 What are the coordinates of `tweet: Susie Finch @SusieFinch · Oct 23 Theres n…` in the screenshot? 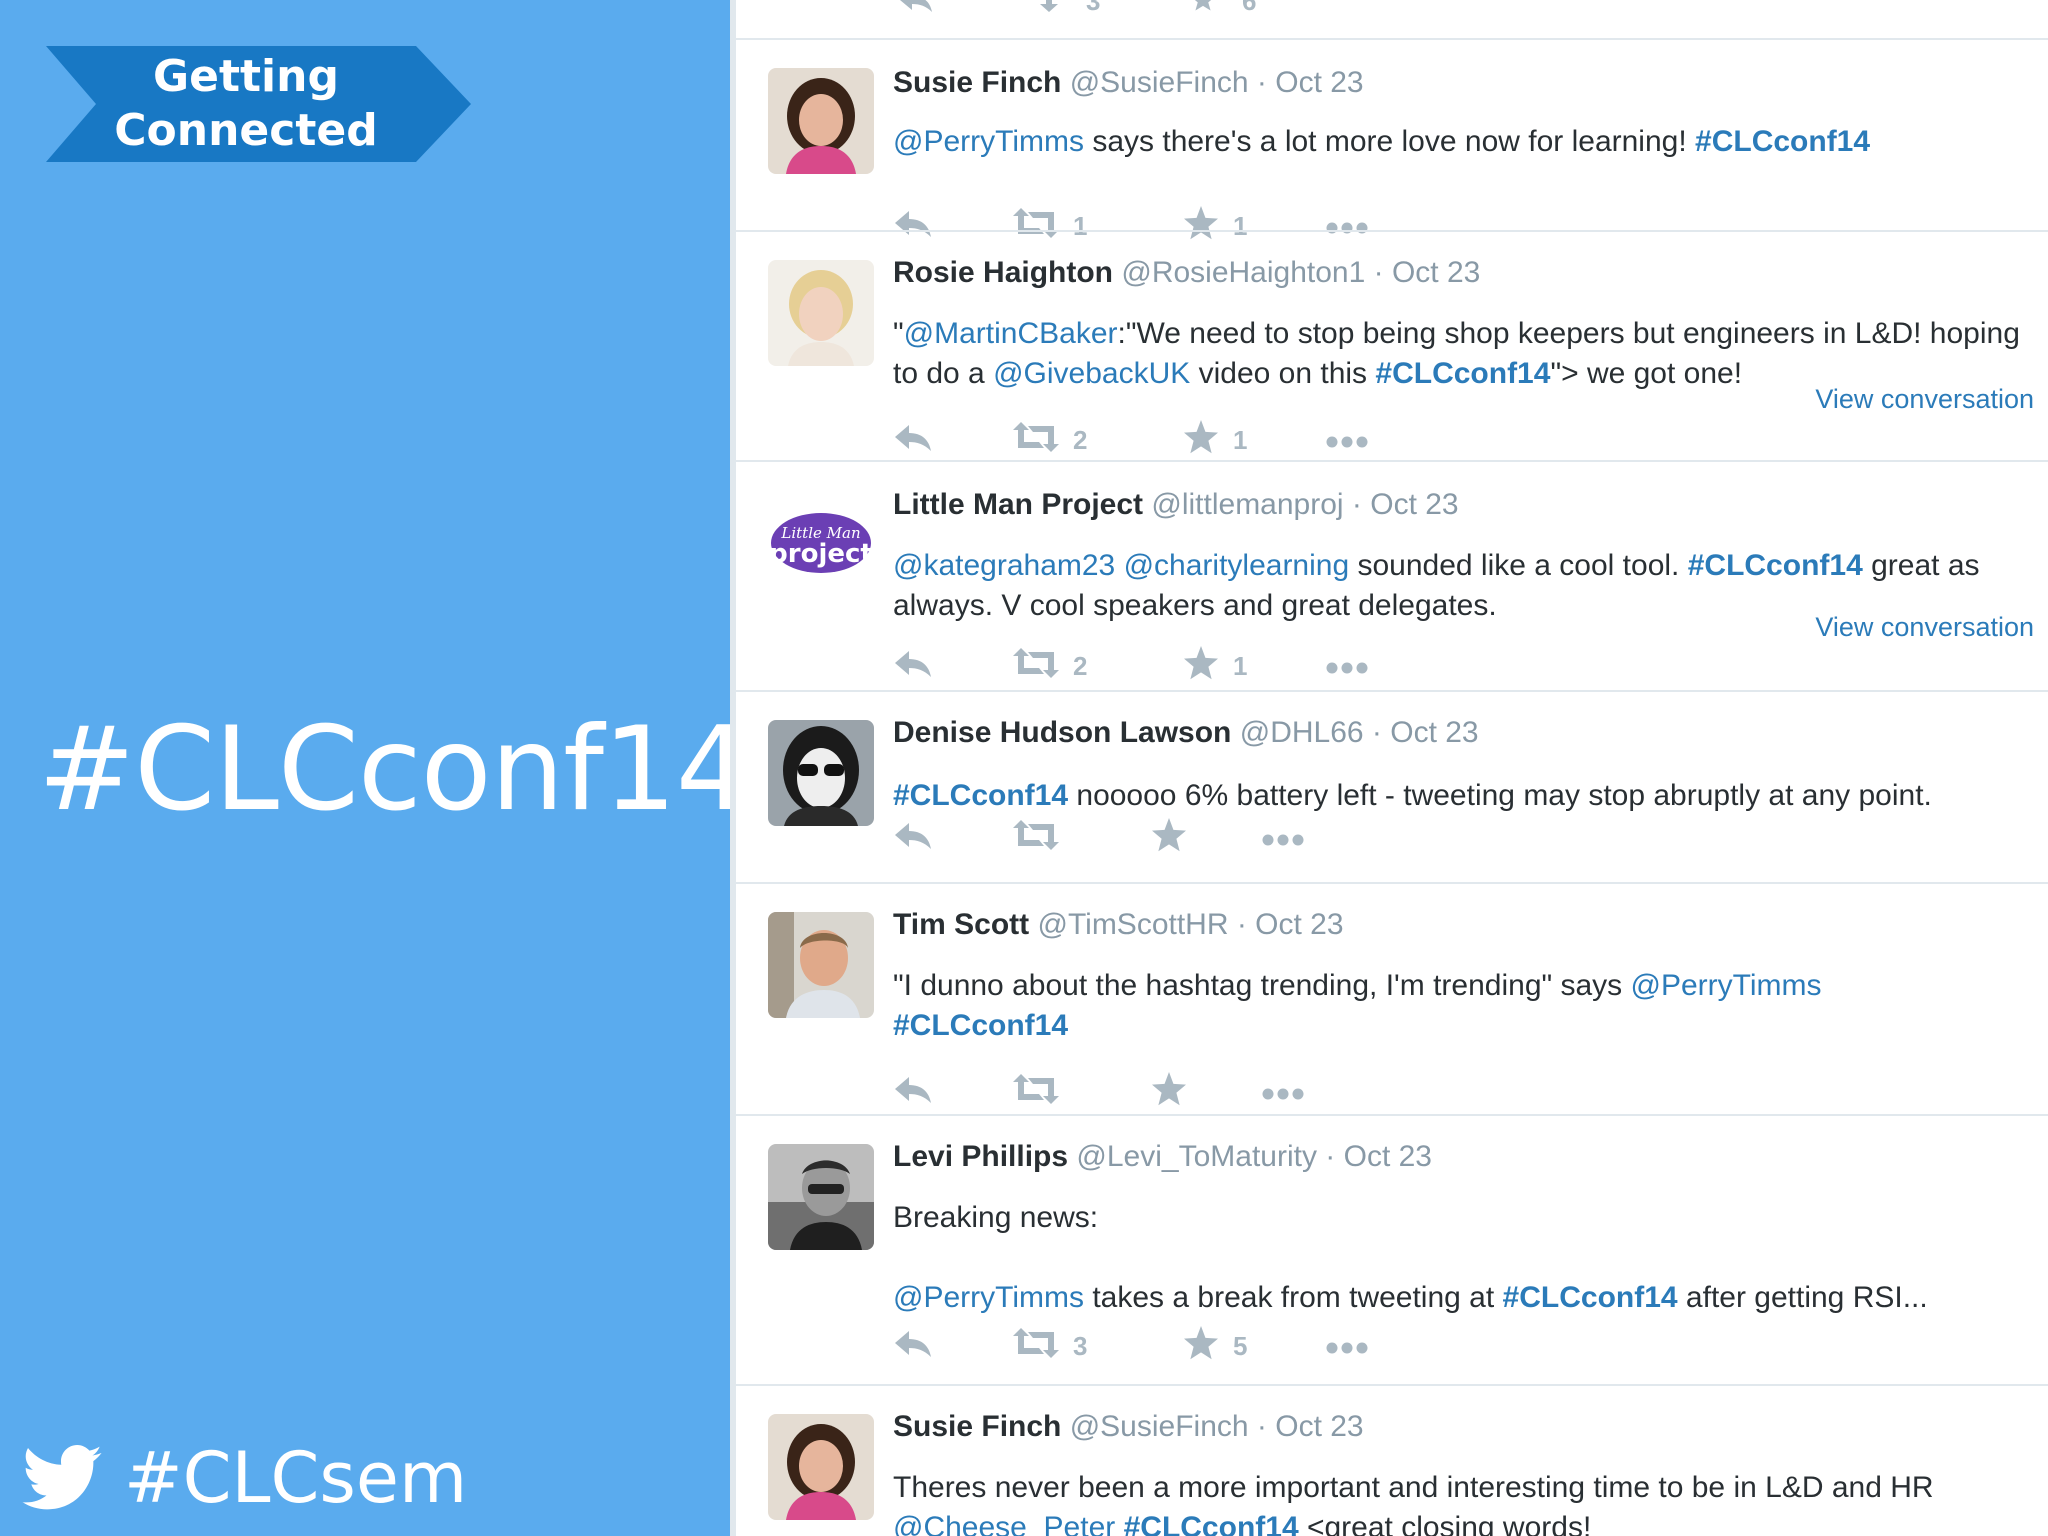 It's located at (1392, 1460).